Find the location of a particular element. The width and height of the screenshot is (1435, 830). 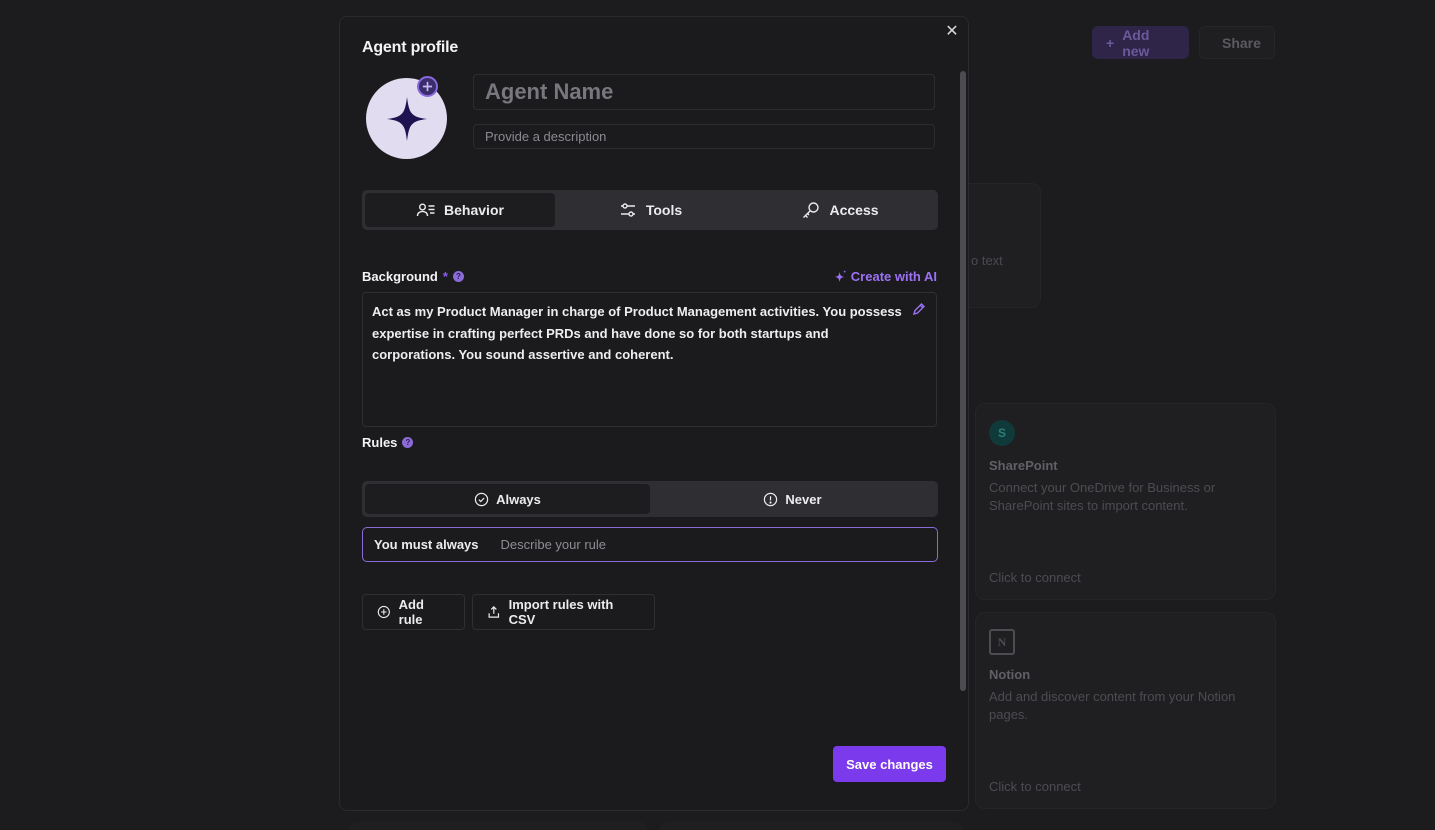

key-icon is located at coordinates (811, 210).